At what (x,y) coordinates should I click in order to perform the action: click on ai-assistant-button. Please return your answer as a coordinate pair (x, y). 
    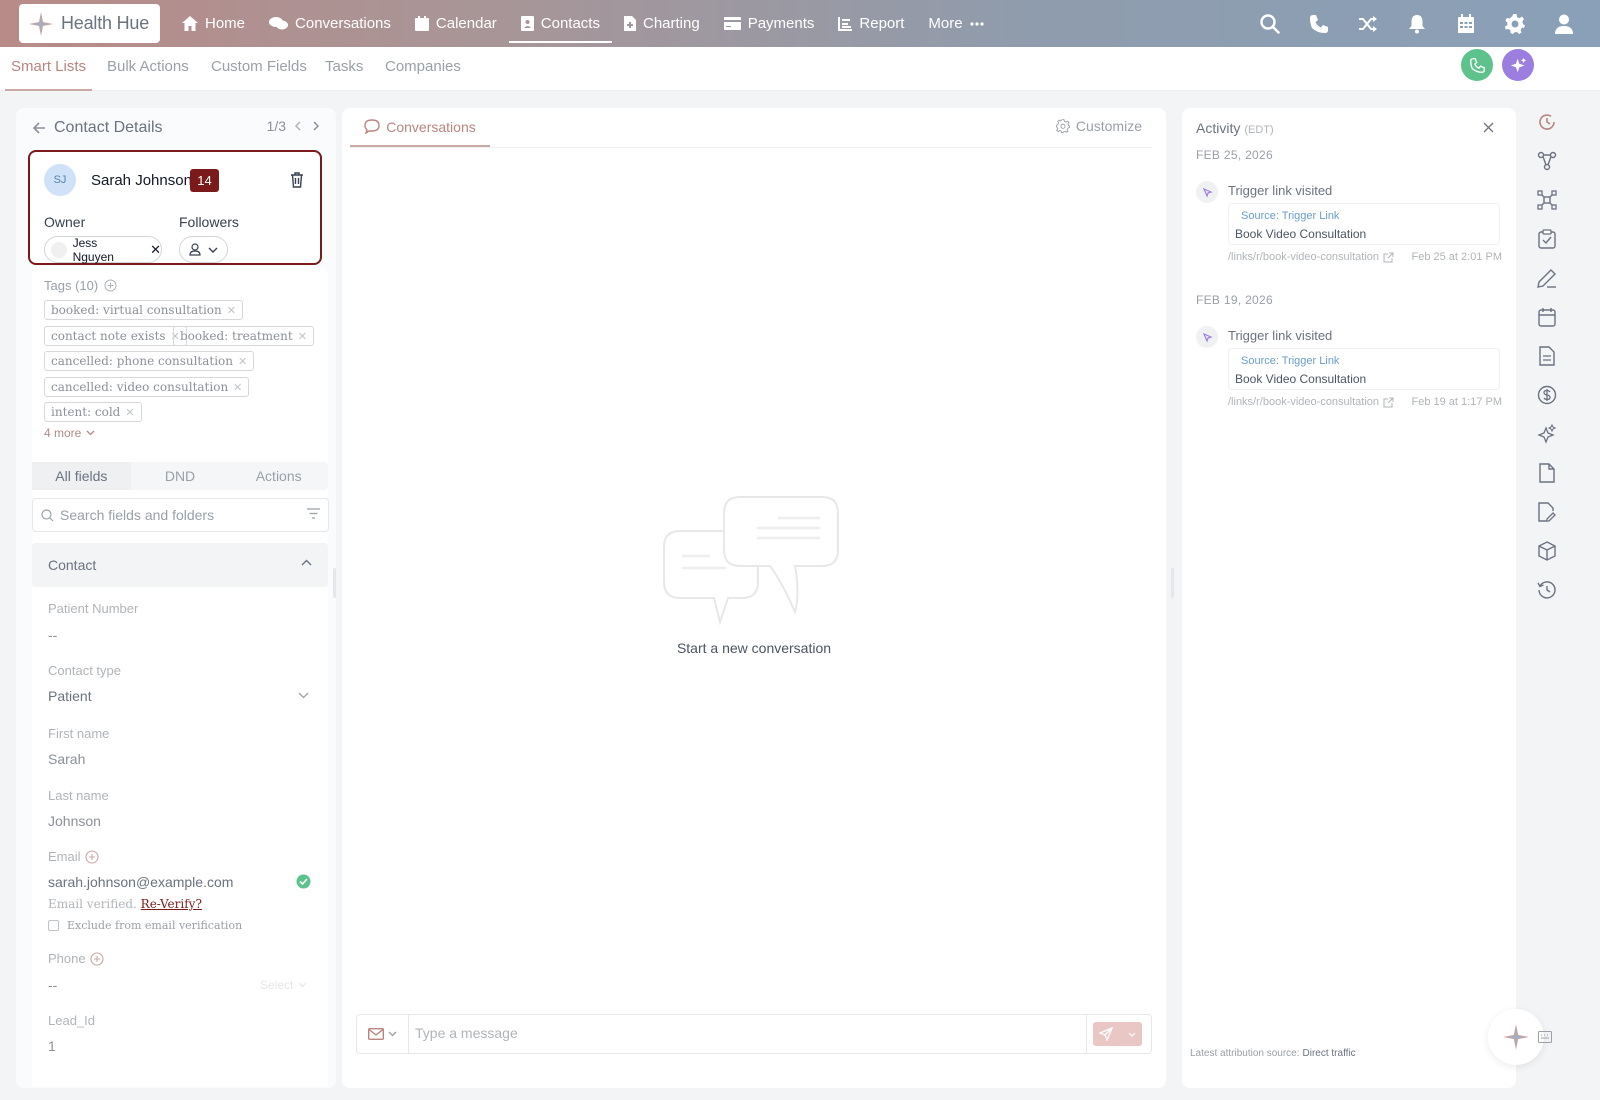
    Looking at the image, I should click on (1518, 65).